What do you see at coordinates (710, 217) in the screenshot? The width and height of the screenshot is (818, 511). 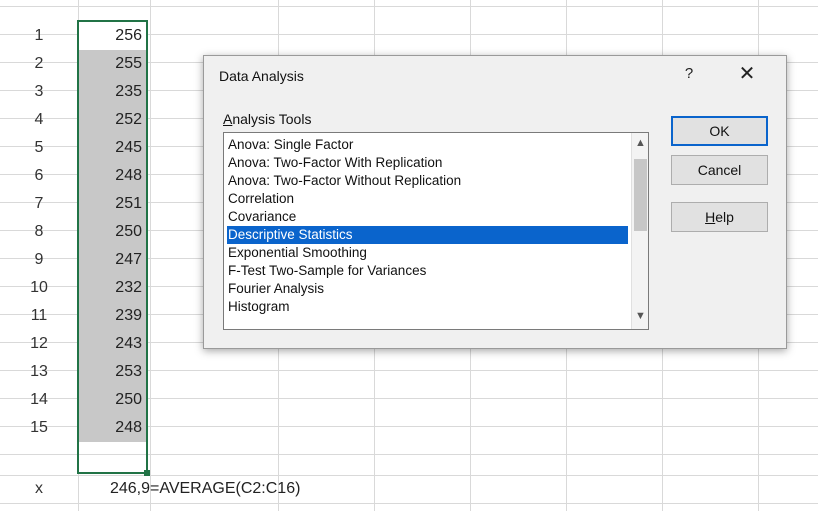 I see `access-key: H` at bounding box center [710, 217].